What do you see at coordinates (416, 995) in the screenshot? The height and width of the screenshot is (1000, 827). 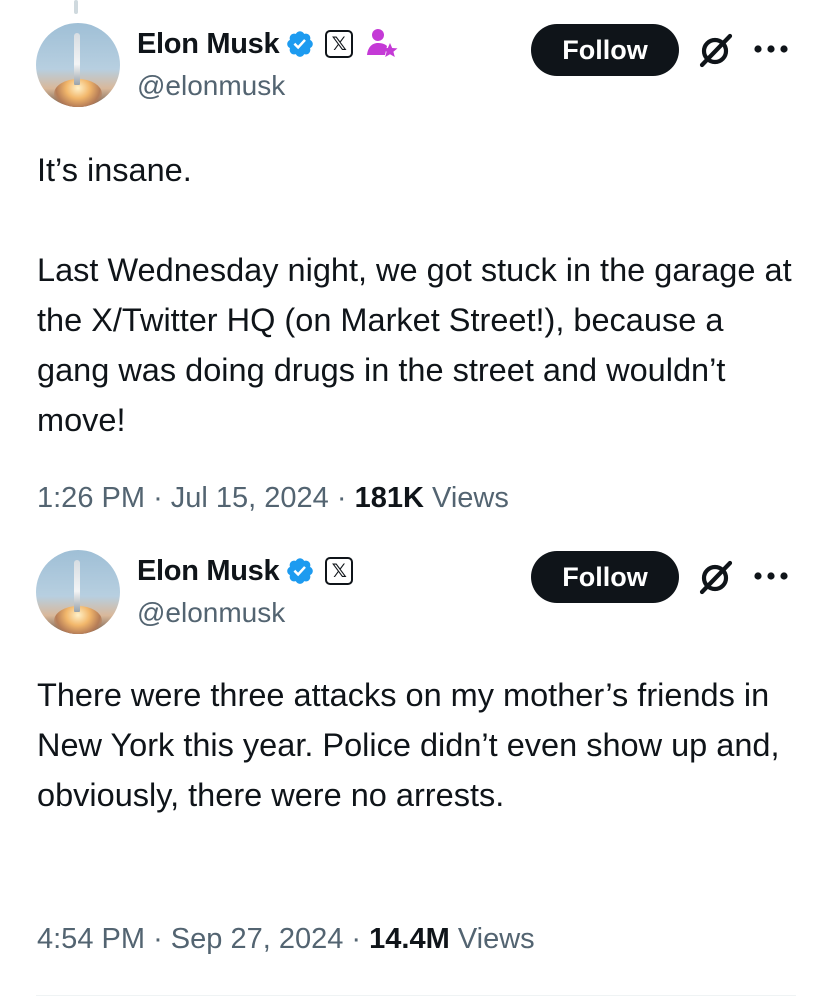 I see `bottom-divider` at bounding box center [416, 995].